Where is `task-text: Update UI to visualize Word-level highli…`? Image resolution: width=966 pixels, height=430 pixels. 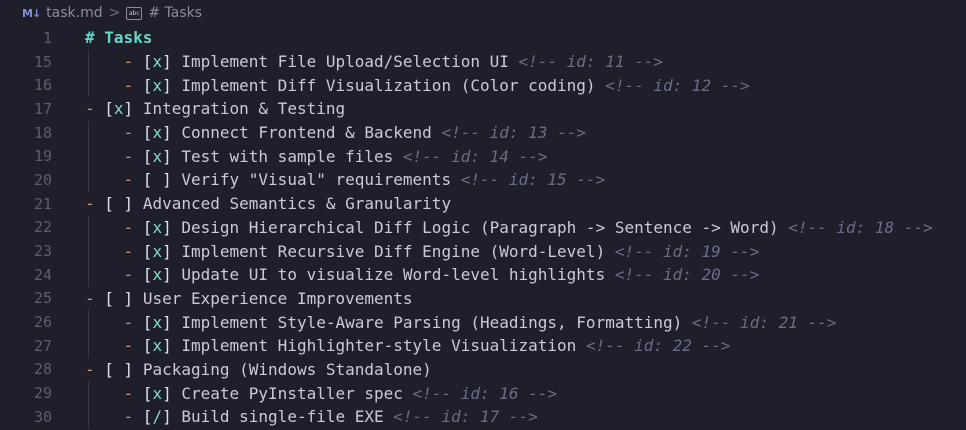 task-text: Update UI to visualize Word-level highli… is located at coordinates (393, 275).